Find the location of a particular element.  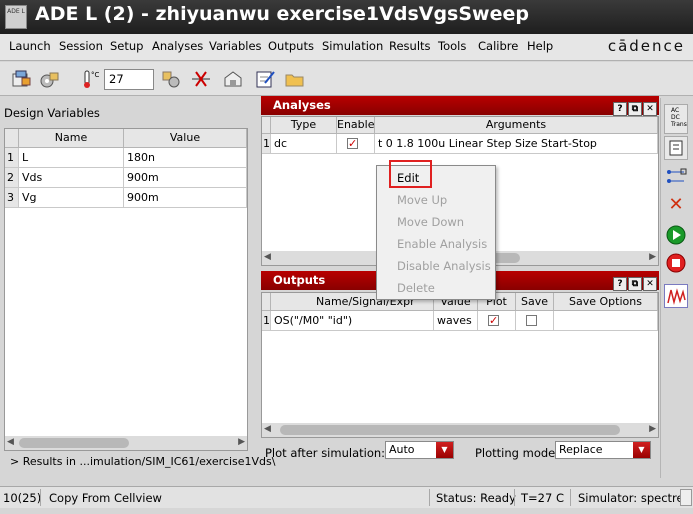

variable-value-cell: 180n is located at coordinates (185, 158).